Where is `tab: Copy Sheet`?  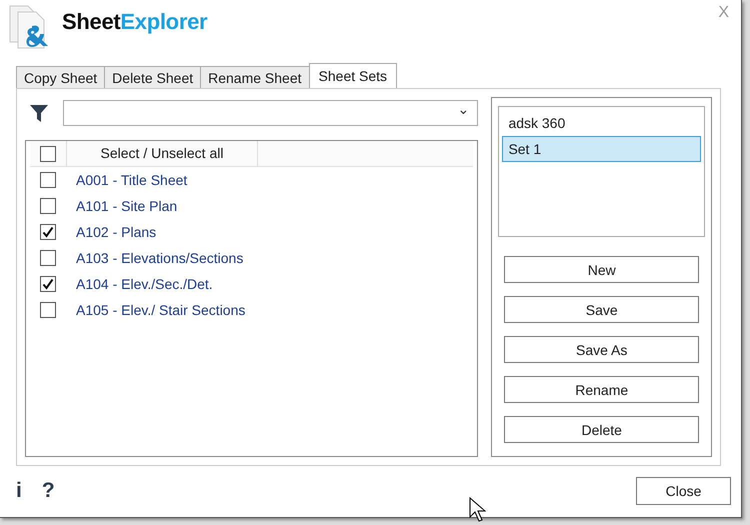
tab: Copy Sheet is located at coordinates (61, 77).